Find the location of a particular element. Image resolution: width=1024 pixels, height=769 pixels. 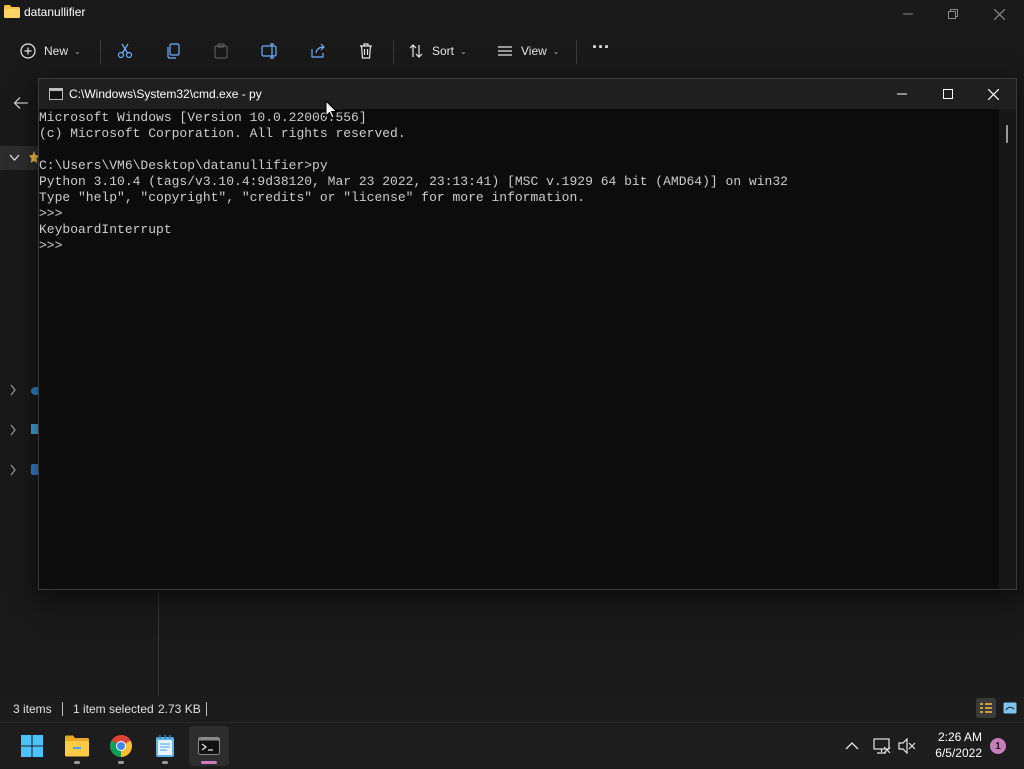

explorer-command-bar: New ⌄ Sort ⌄ View ⌄ ··· is located at coordinates (512, 51).